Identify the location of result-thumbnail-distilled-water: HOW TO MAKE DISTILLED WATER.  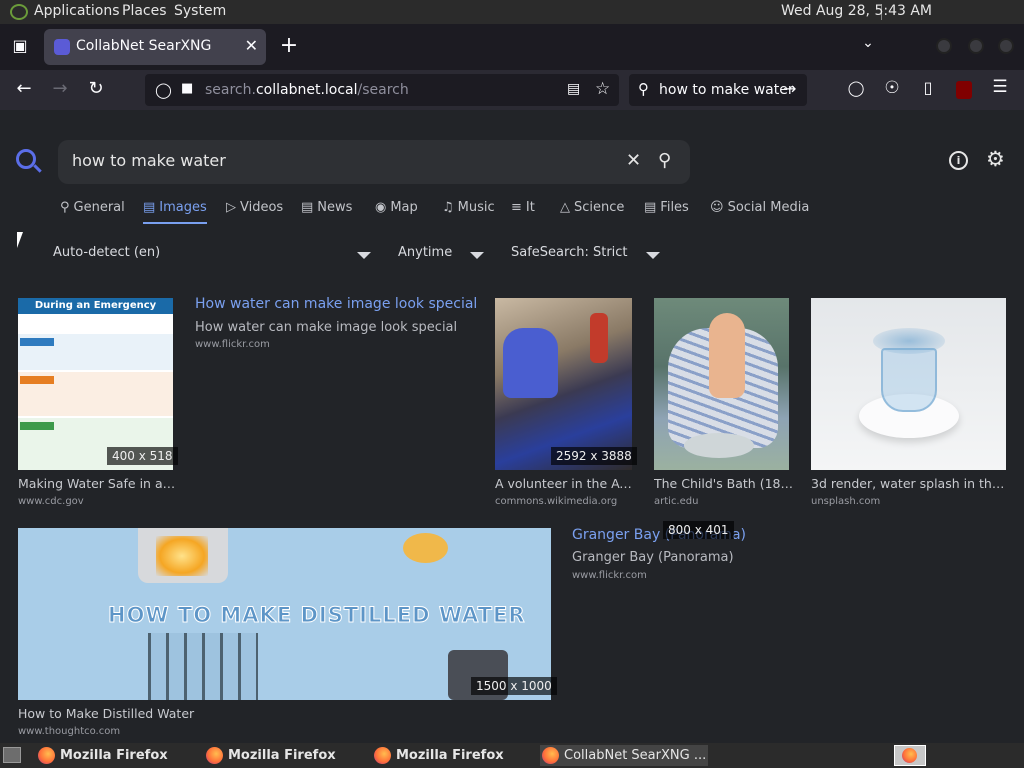
(284, 614).